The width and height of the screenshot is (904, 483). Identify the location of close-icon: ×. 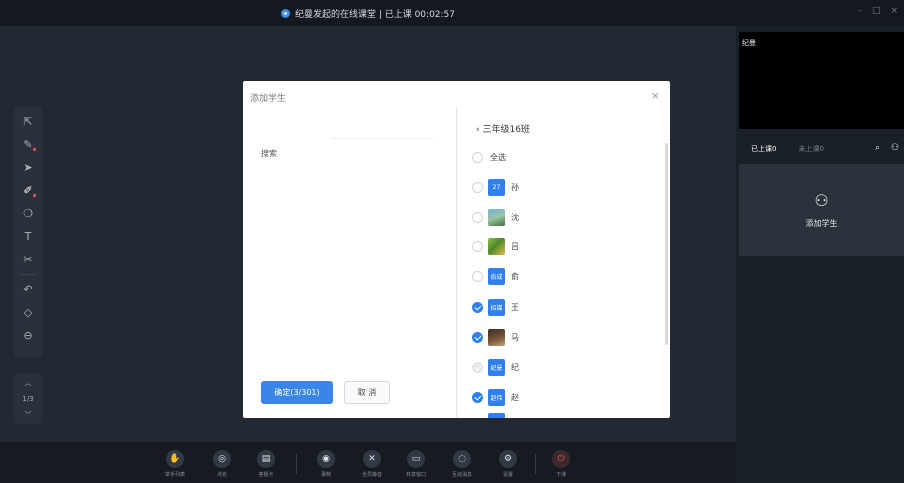
(655, 95).